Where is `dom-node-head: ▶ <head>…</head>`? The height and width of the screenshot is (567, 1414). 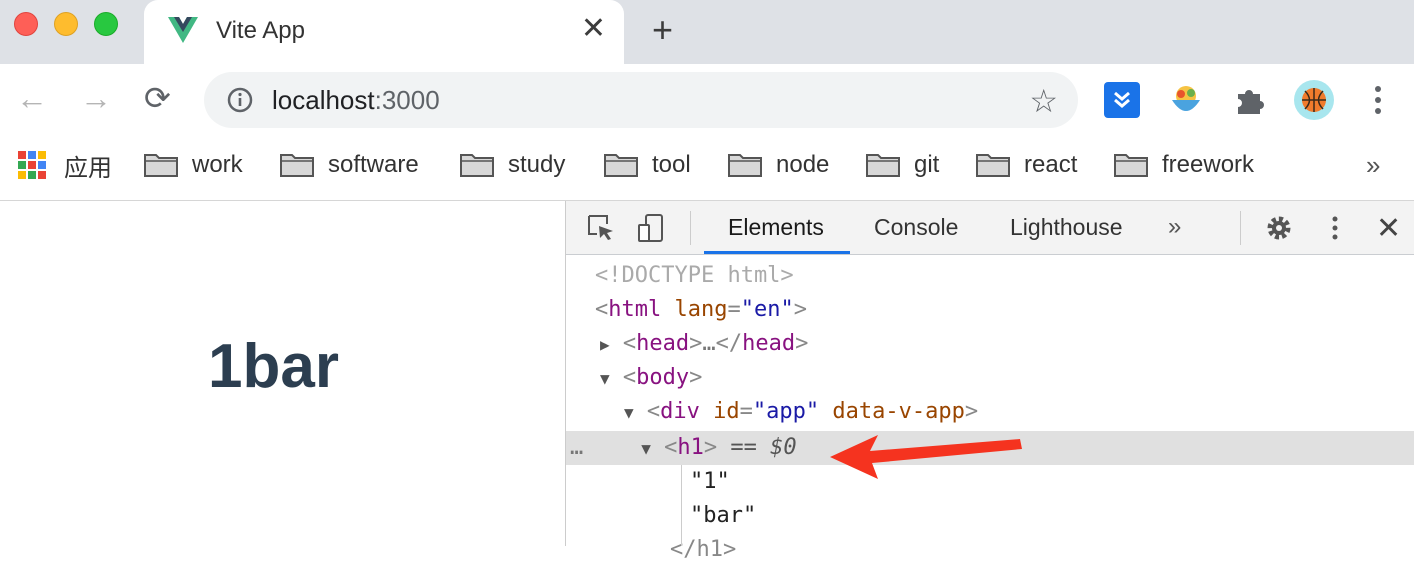 dom-node-head: ▶ <head>…</head> is located at coordinates (990, 344).